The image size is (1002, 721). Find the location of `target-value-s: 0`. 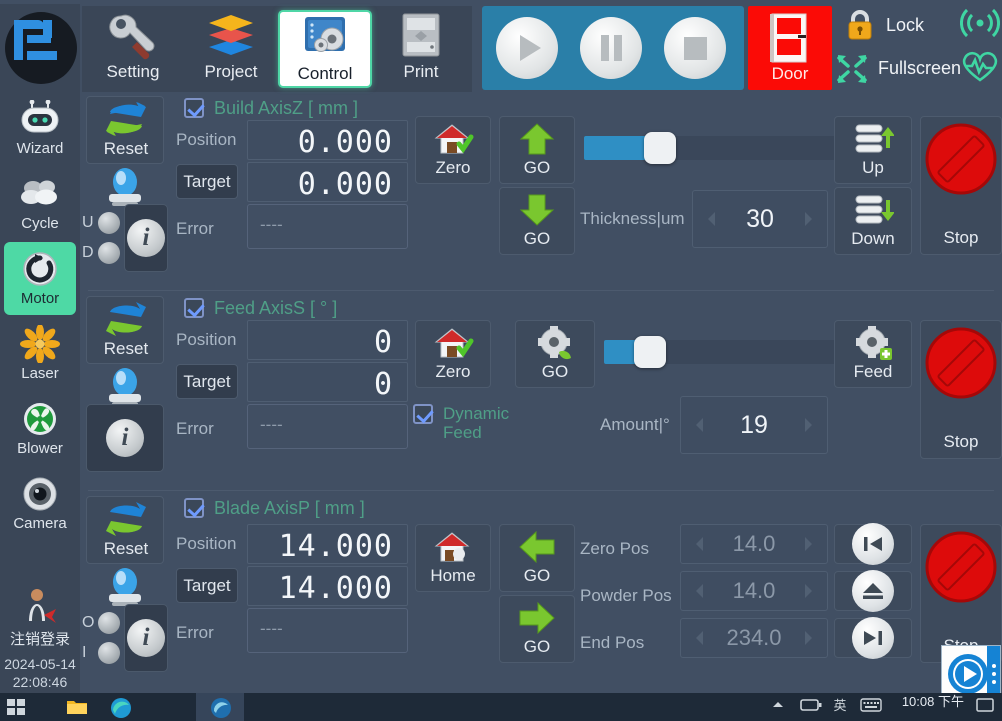

target-value-s: 0 is located at coordinates (327, 382).